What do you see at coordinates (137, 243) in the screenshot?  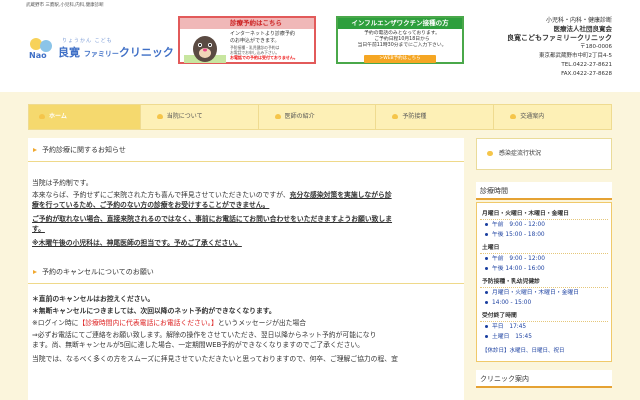 I see `notice-p4: ※木曜午後の小児科は、神尾医師の担当です。予めご了承ください。` at bounding box center [137, 243].